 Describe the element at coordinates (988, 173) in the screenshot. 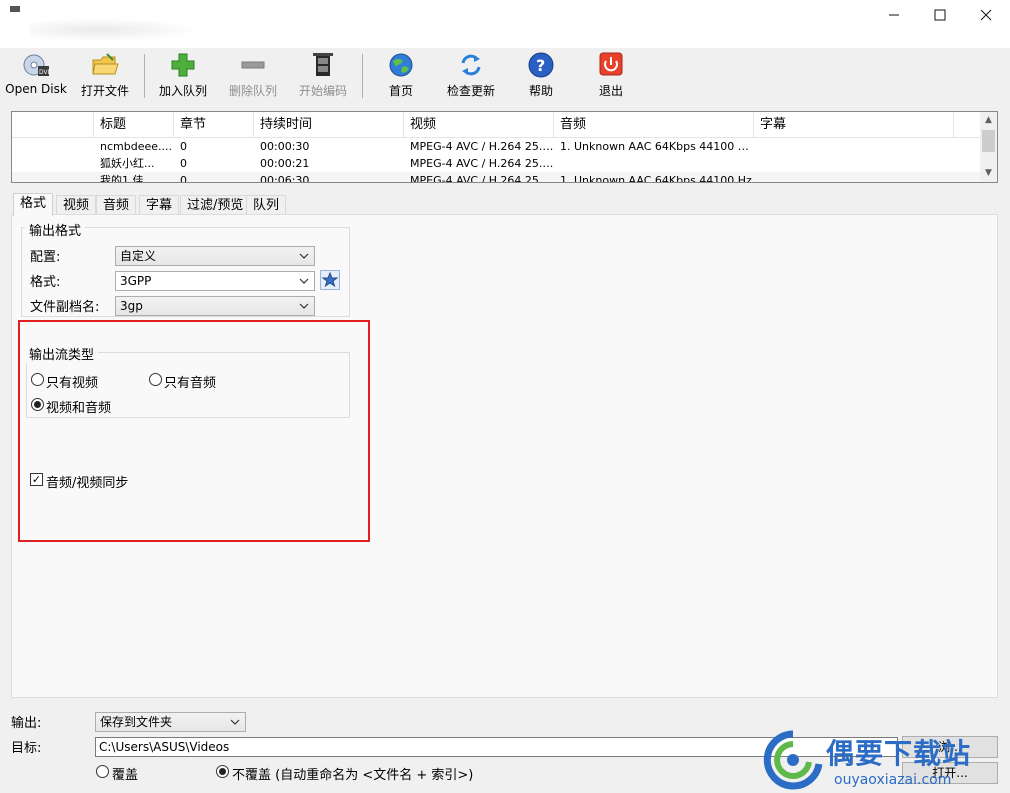

I see `scroll-down-icon: ▼` at that location.